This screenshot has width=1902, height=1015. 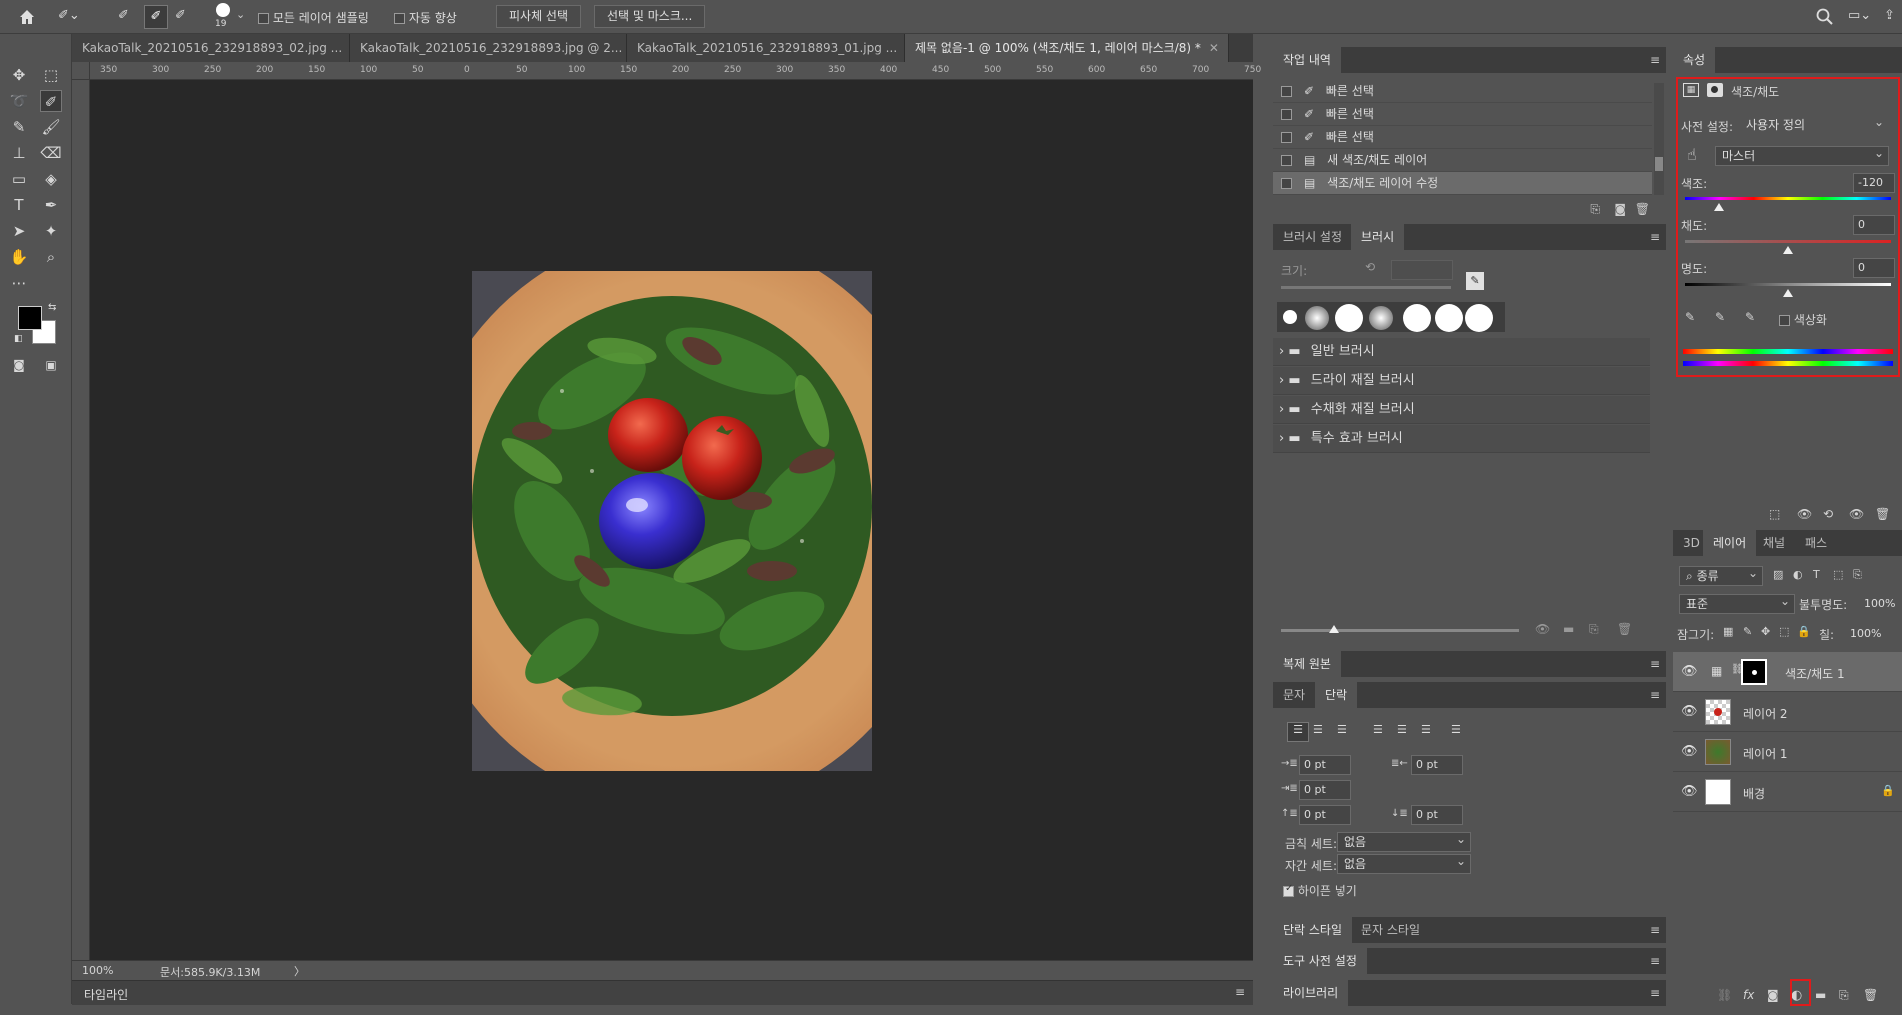 I want to click on share-icon: ⇪, so click(x=1892, y=17).